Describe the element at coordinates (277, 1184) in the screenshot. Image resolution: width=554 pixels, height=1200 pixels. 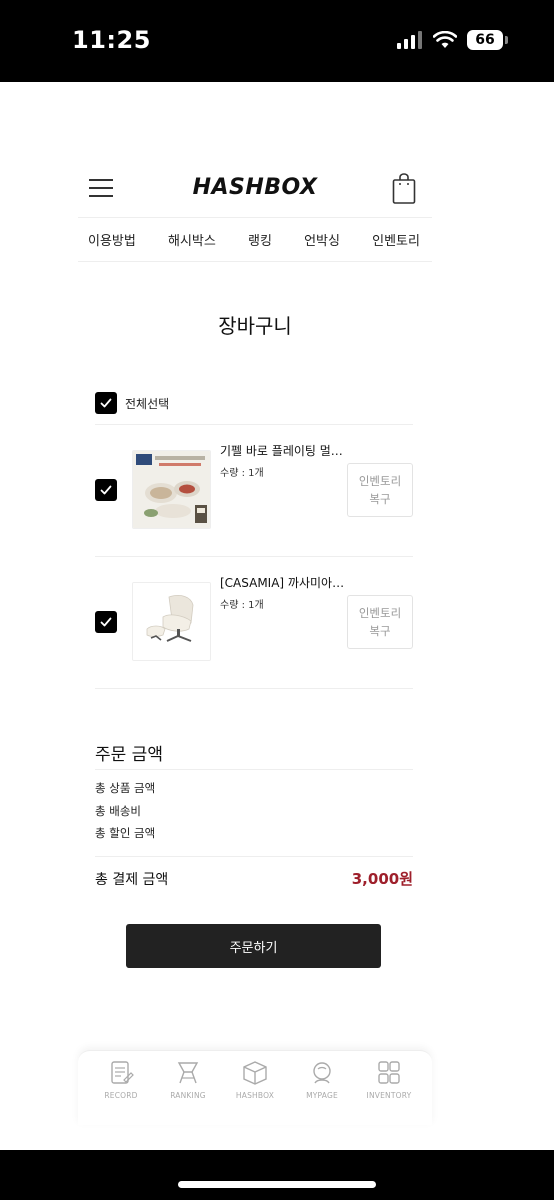
I see `home-indicator` at that location.